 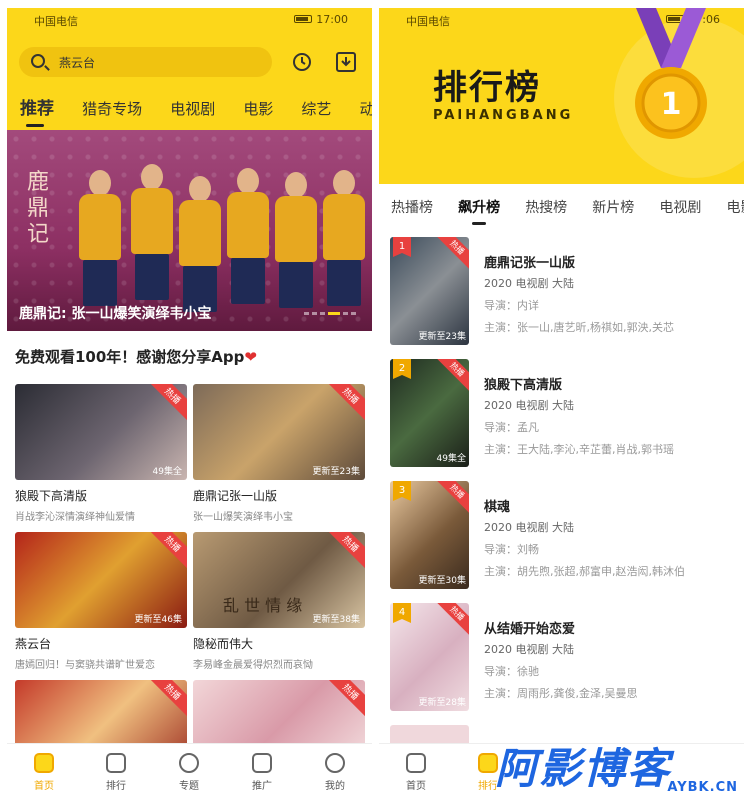 What do you see at coordinates (167, 472) in the screenshot?
I see `episode-label: 49集全` at bounding box center [167, 472].